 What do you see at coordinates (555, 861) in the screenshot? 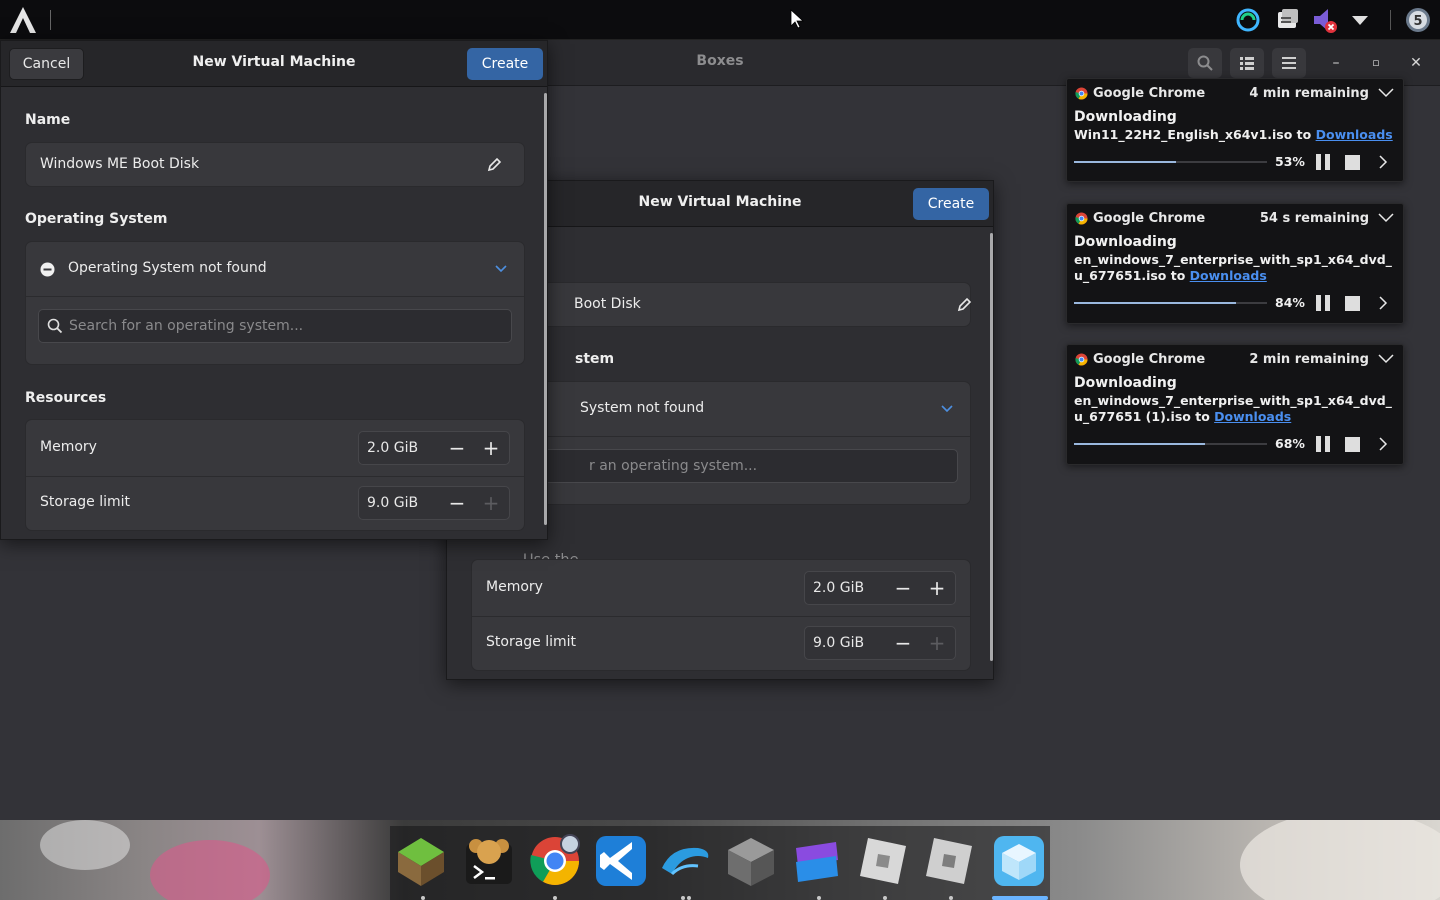
I see `google-chrome-icon` at bounding box center [555, 861].